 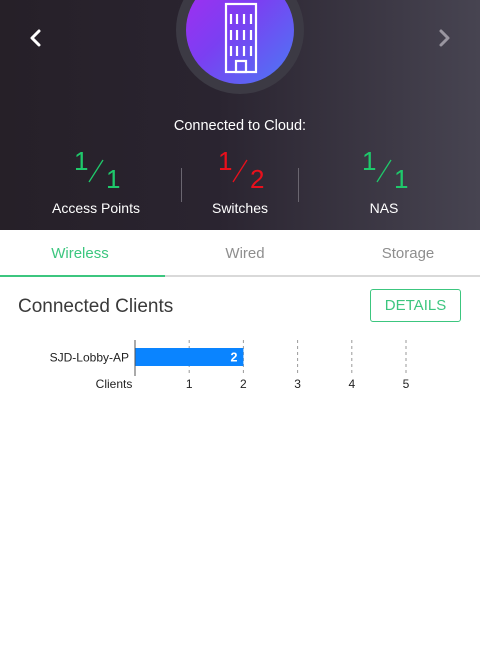 I want to click on nas-fraction: 1 1, so click(x=384, y=171).